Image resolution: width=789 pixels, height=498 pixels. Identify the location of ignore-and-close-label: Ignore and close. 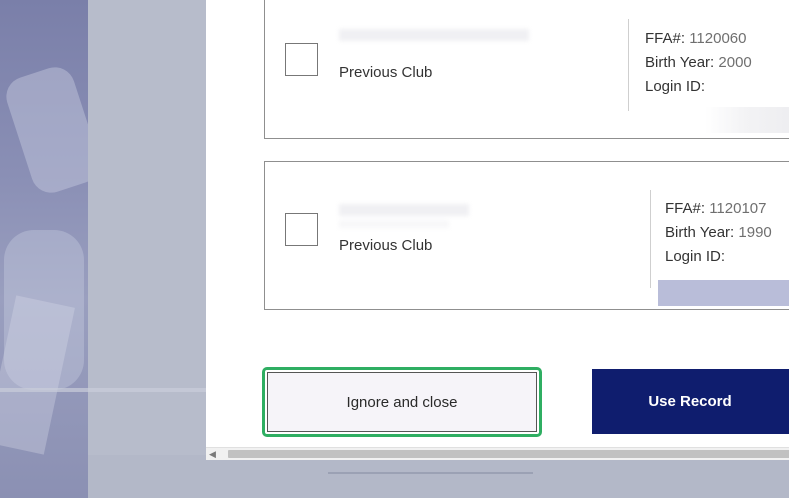
(402, 402).